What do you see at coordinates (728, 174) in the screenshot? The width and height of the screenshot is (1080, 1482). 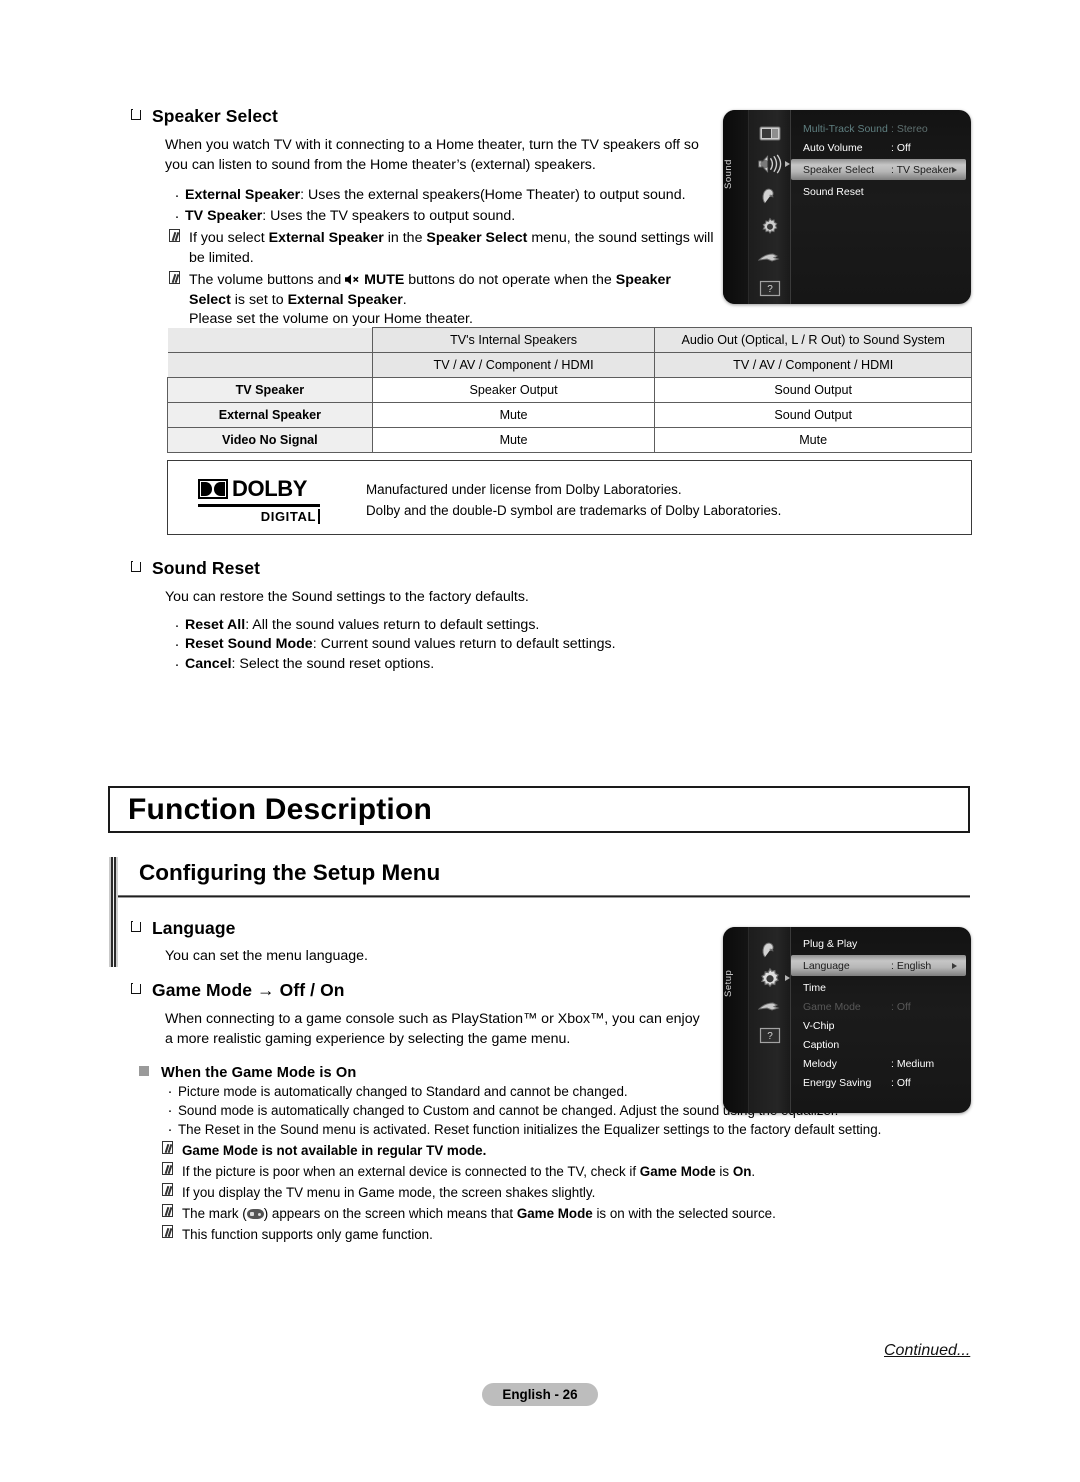 I see `osd-sound-side-label: Sound` at bounding box center [728, 174].